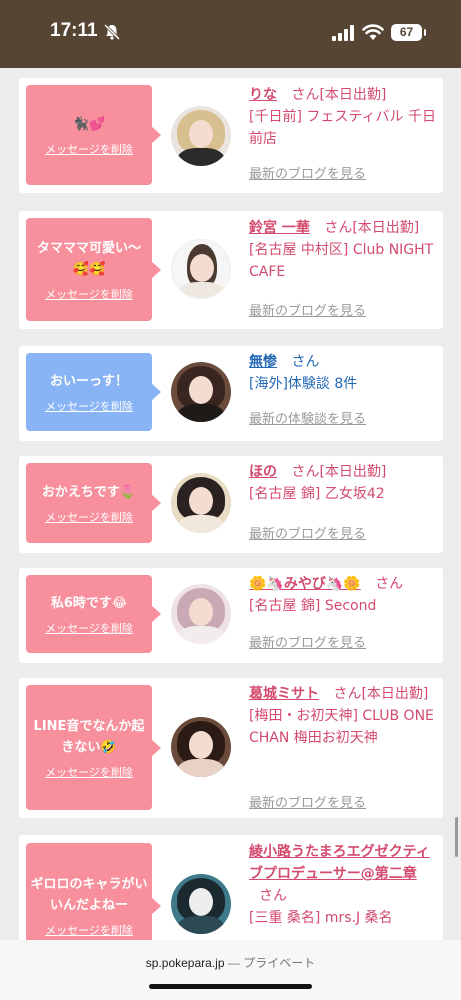 This screenshot has width=461, height=1000. What do you see at coordinates (279, 963) in the screenshot?
I see `private-mode-label: プライベート` at bounding box center [279, 963].